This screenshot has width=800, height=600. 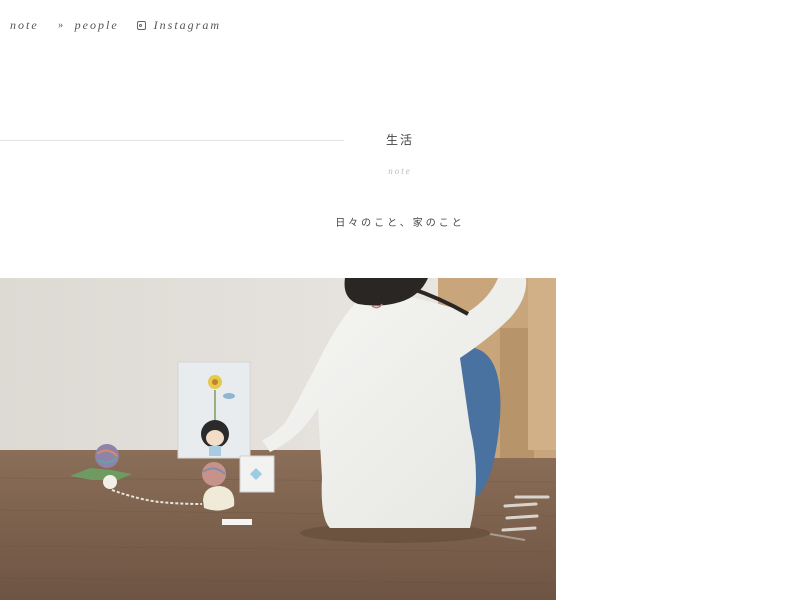 I want to click on instagram-icon, so click(x=141, y=25).